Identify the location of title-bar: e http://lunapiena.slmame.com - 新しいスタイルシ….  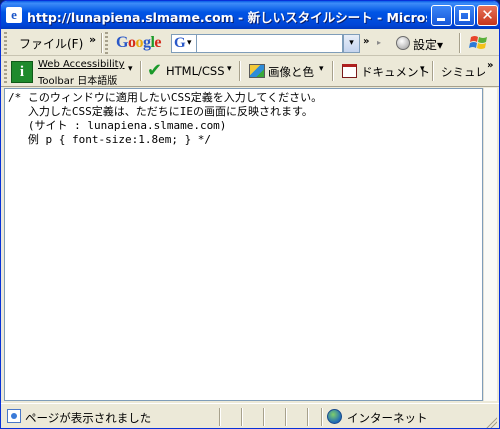
(250, 15).